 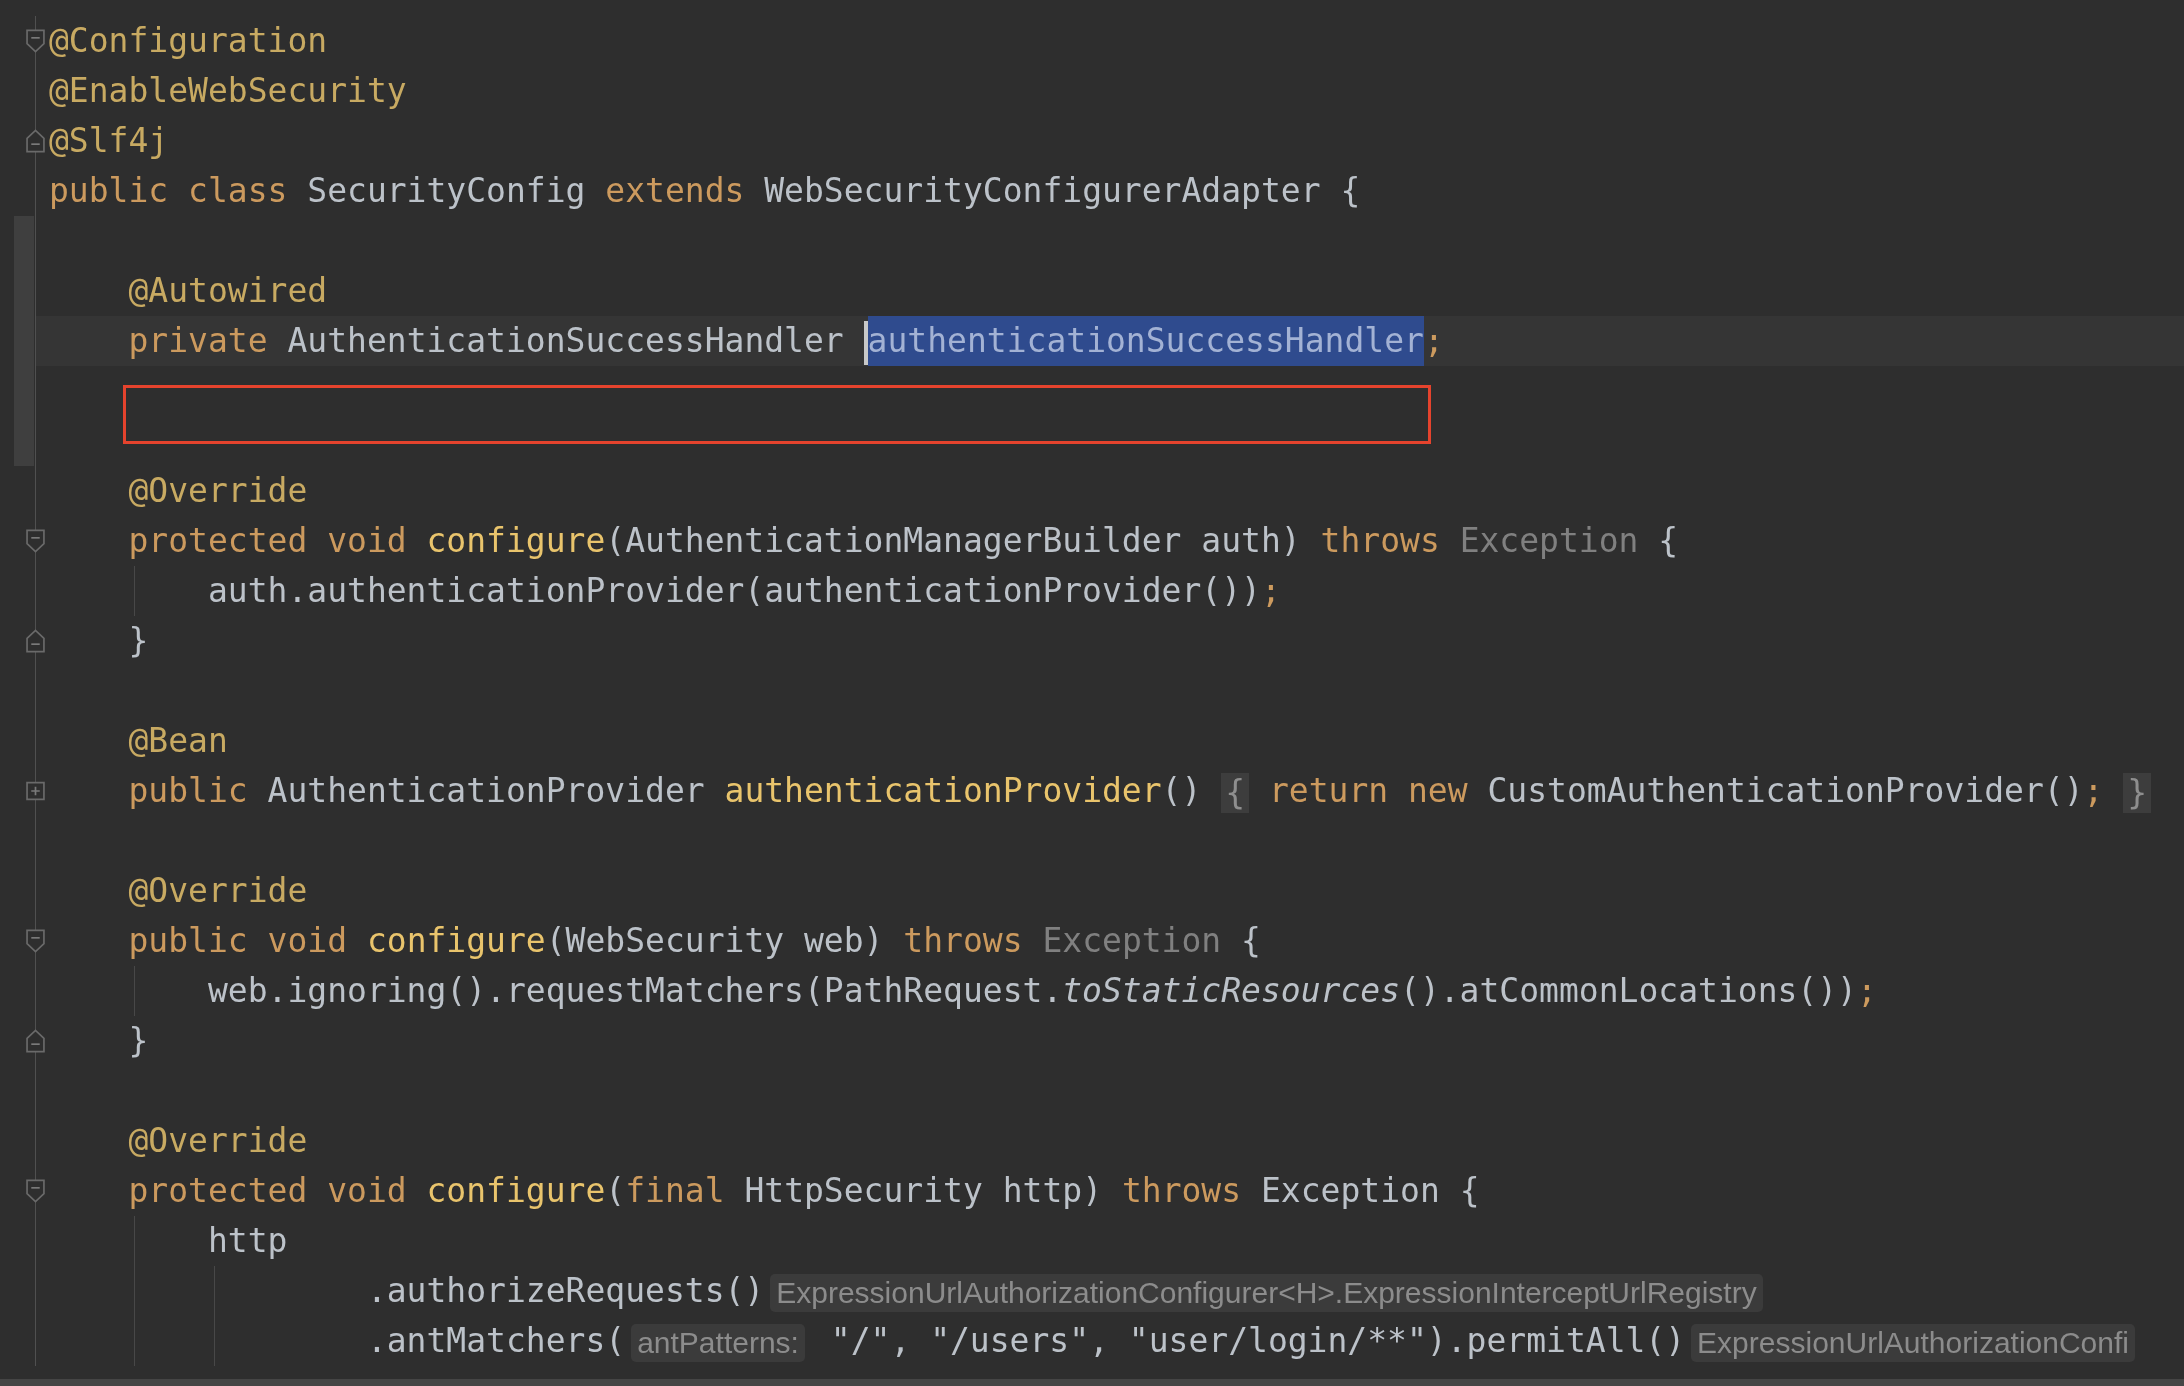 What do you see at coordinates (1913, 1342) in the screenshot?
I see `inlay-hint: ExpressionUrlAuthorizationConfi` at bounding box center [1913, 1342].